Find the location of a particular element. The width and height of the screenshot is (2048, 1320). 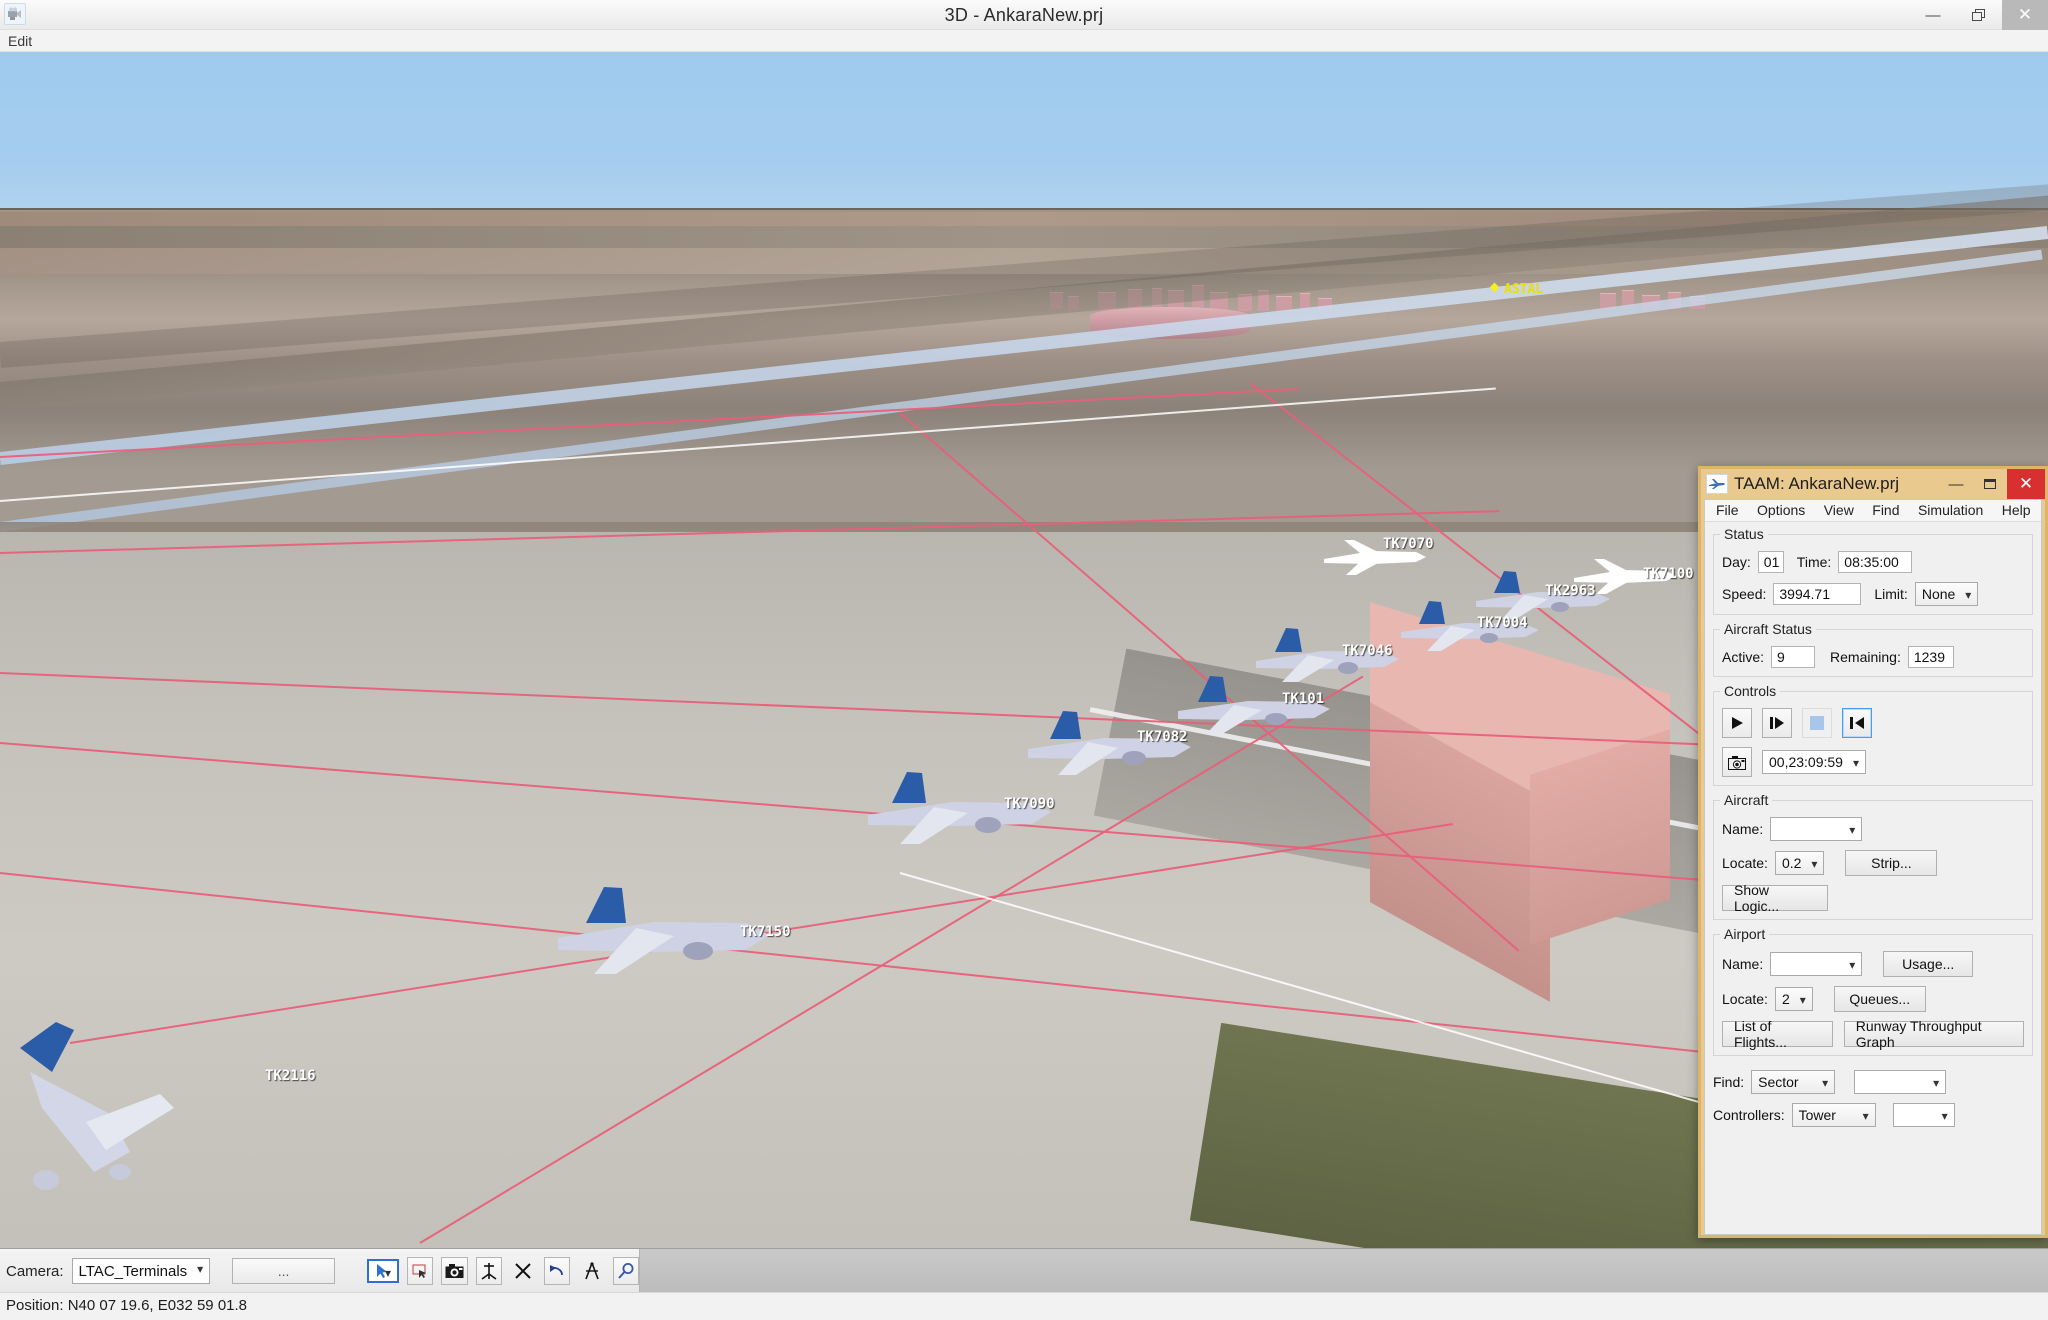

aircraft-label: TK2963 is located at coordinates (1570, 591).